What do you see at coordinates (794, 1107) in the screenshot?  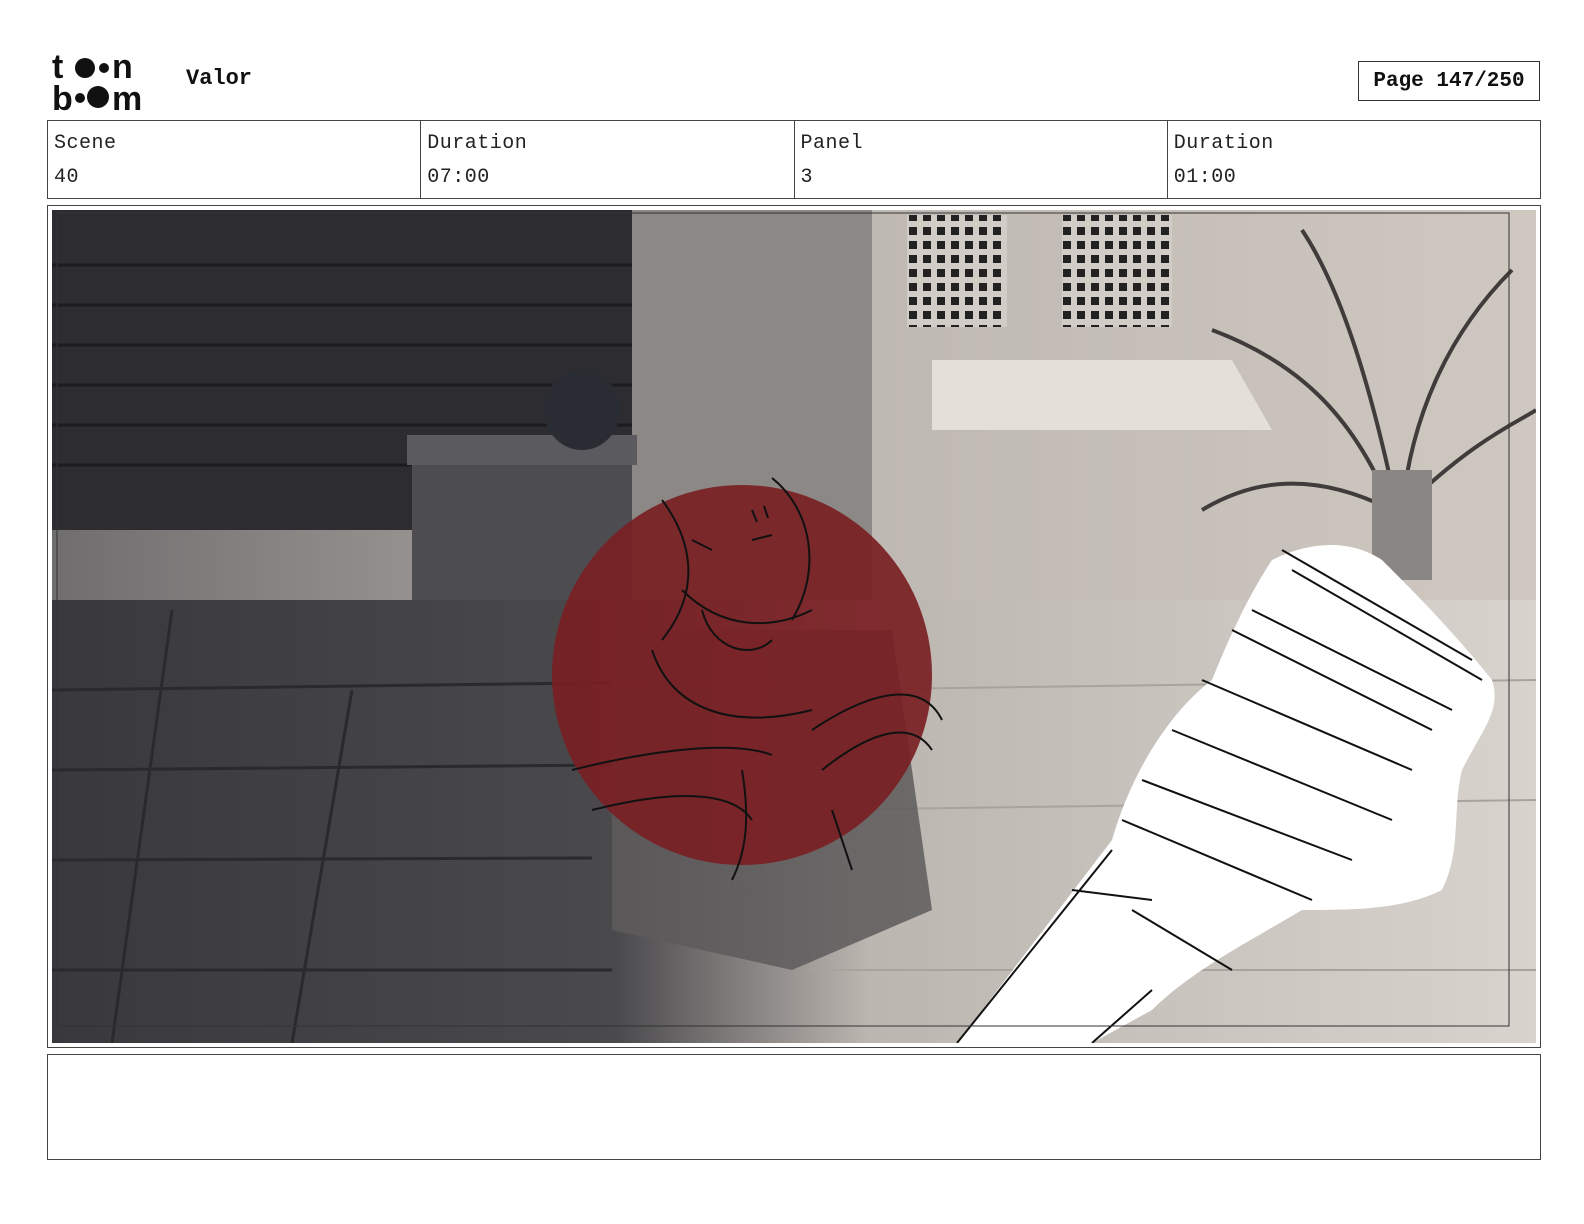 I see `panel-notes` at bounding box center [794, 1107].